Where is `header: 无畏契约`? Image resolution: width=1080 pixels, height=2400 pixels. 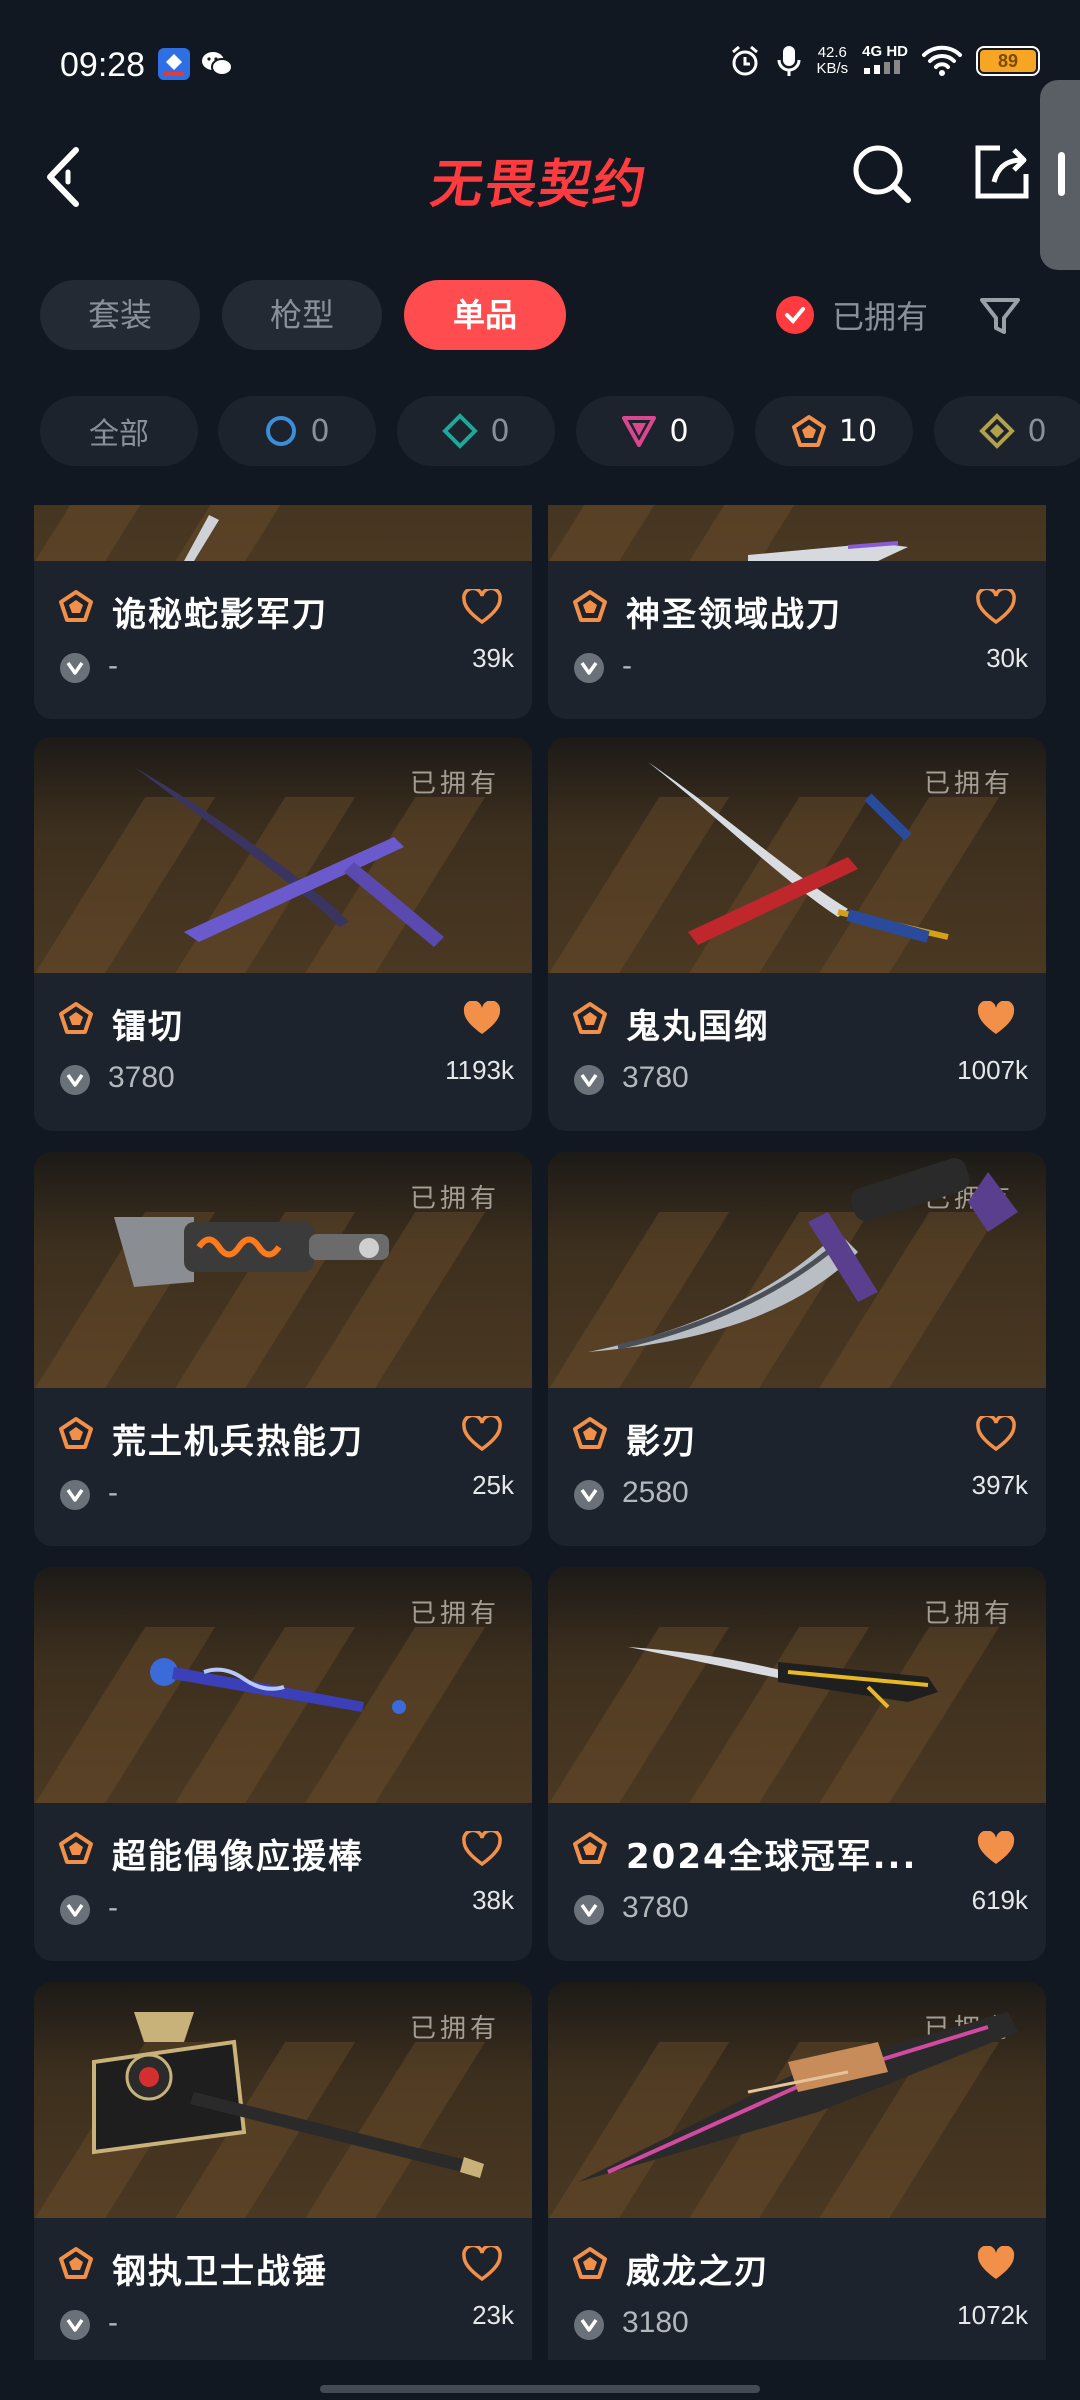
header: 无畏契约 is located at coordinates (540, 170).